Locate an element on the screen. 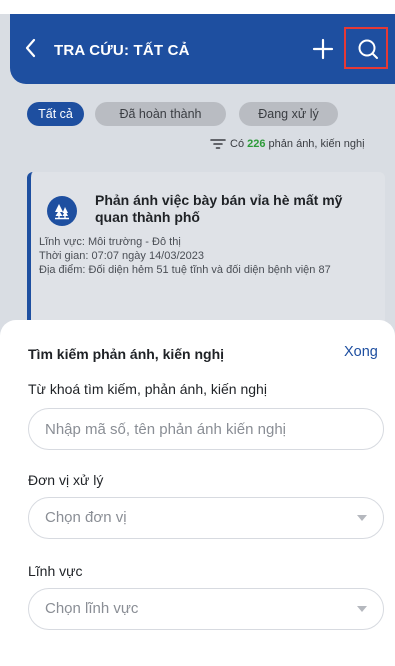  keyword-field is located at coordinates (206, 429).